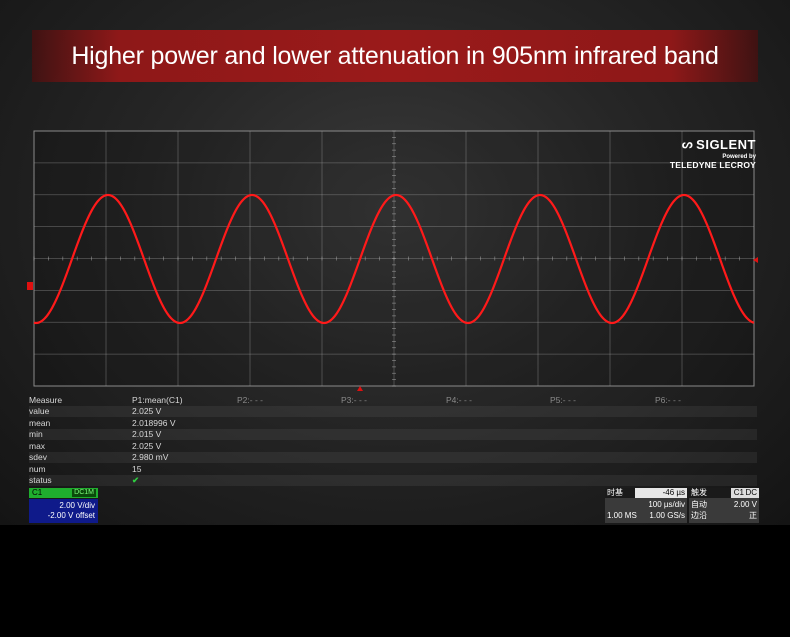  I want to click on measure-header-label: Measure, so click(46, 400).